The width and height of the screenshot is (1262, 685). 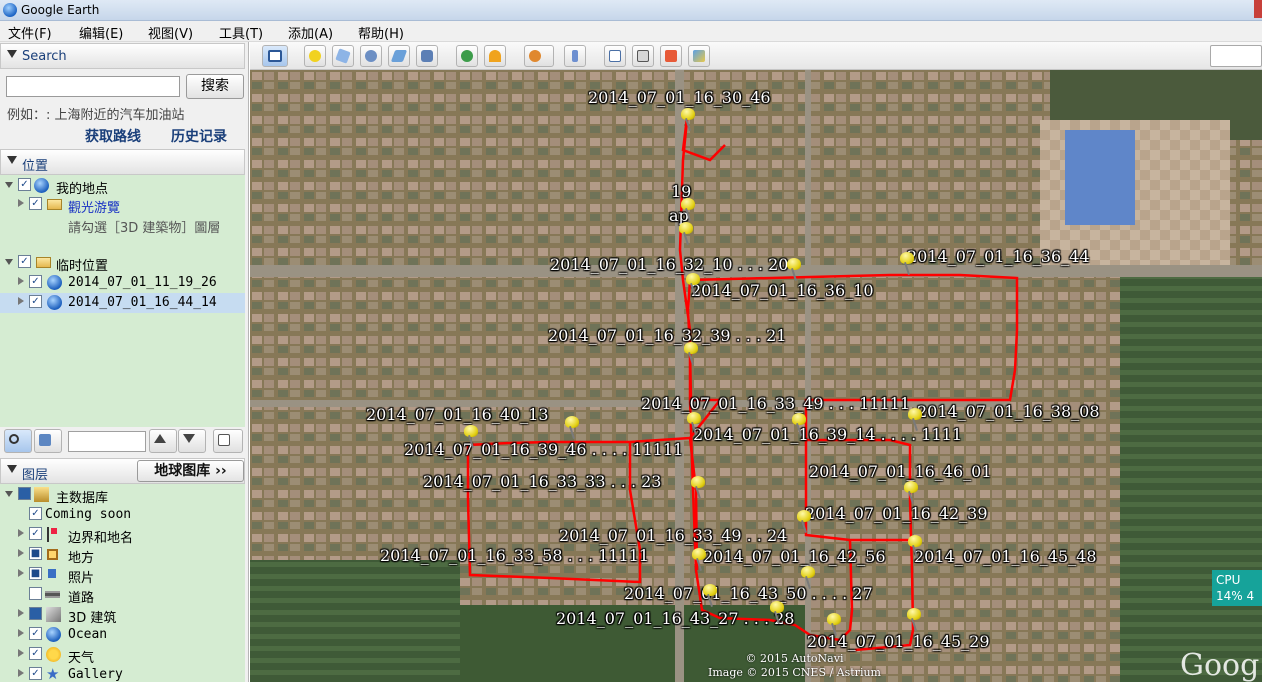 I want to click on track-point-label: 2014_07_01_16_38_08, so click(x=1008, y=411).